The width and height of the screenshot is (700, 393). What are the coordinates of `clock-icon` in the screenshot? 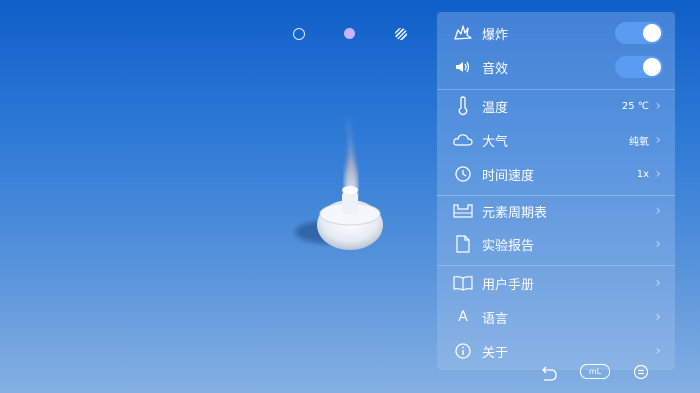 It's located at (463, 174).